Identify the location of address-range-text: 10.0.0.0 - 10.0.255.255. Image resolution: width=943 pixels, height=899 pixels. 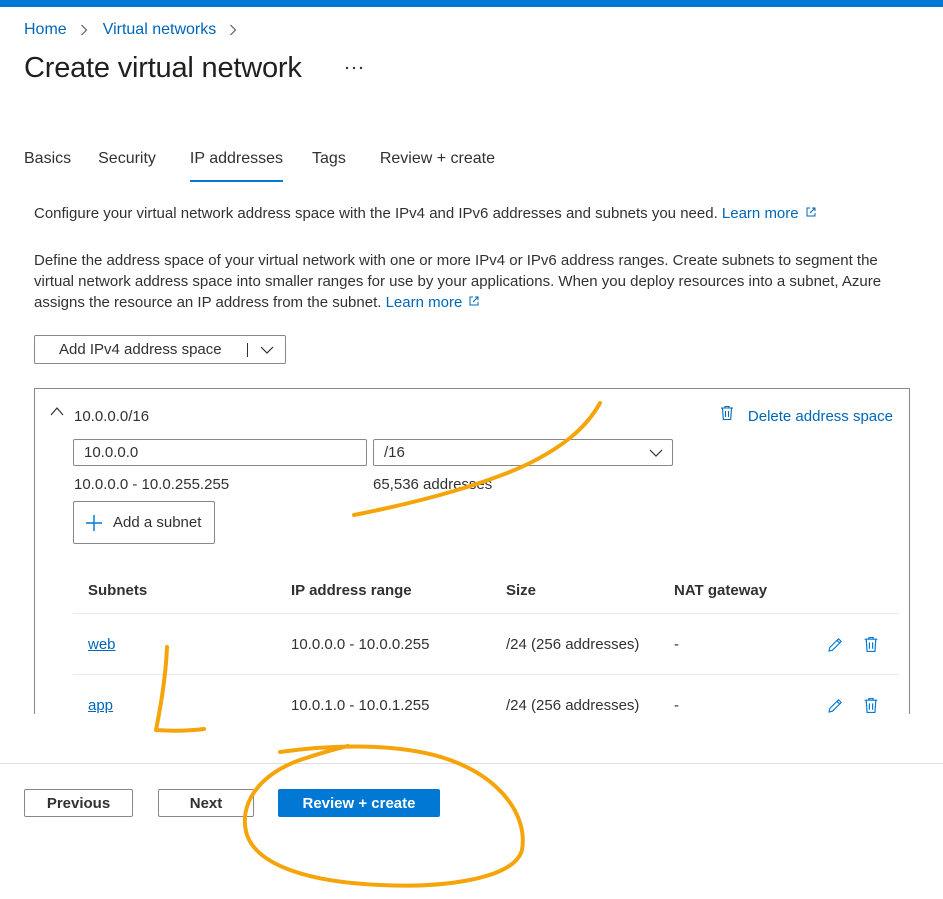
(152, 484).